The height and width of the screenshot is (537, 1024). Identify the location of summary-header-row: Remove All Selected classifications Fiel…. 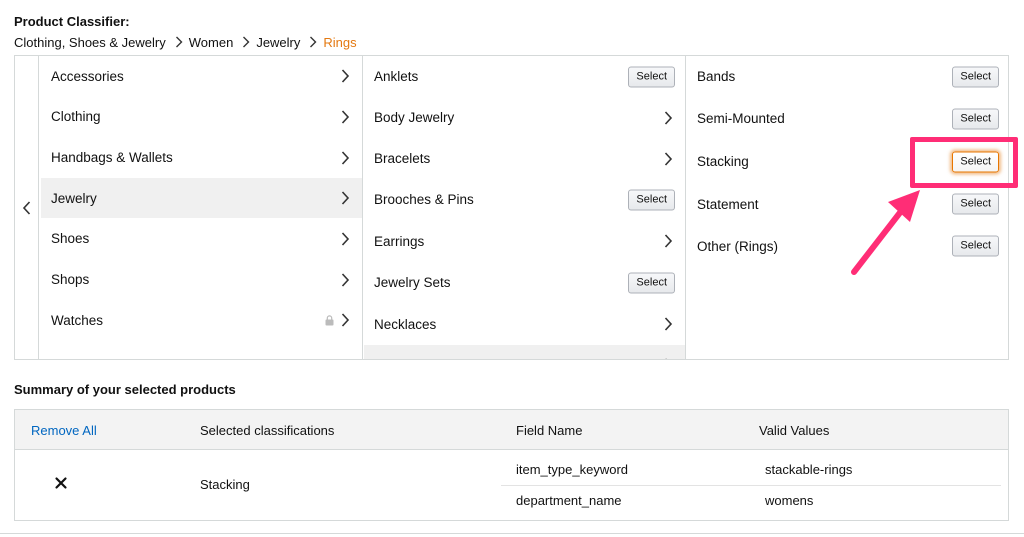
(511, 430).